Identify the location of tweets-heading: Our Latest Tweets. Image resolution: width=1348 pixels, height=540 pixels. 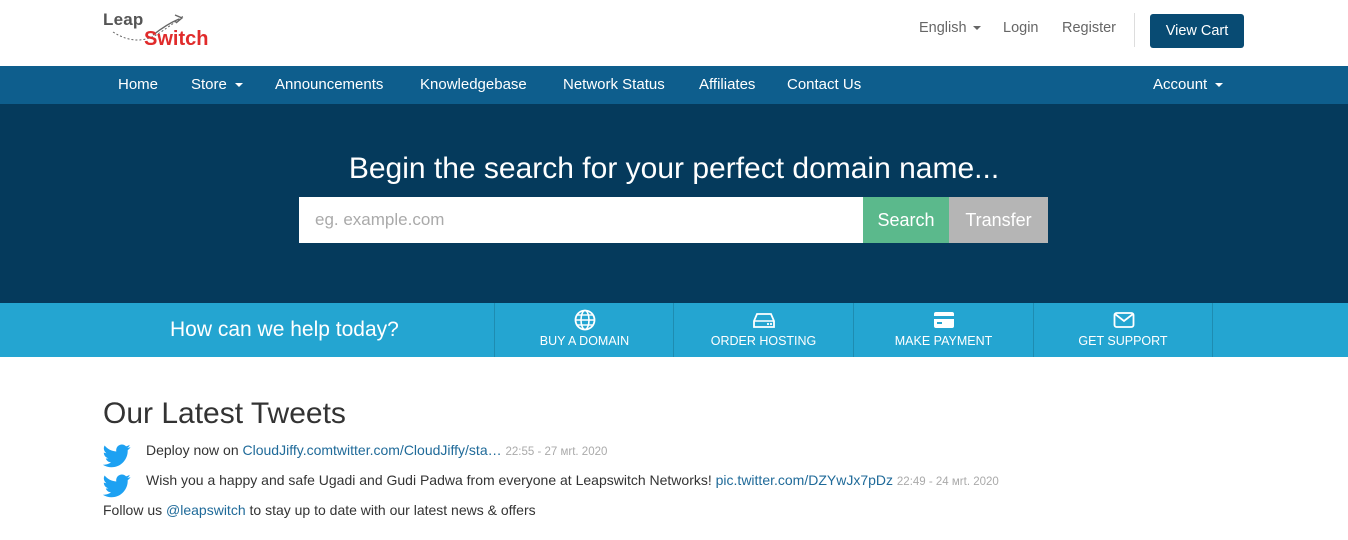
(224, 413).